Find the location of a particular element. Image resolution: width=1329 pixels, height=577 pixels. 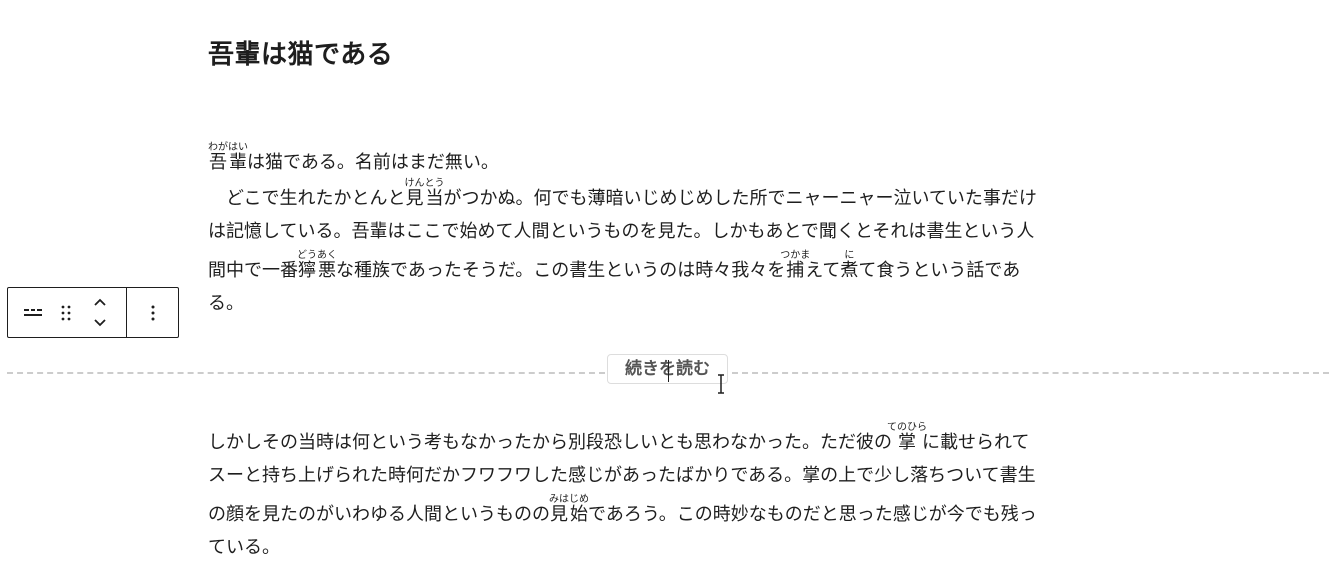

text-run: の顔を見たのがいわゆる人間というものの is located at coordinates (379, 514).